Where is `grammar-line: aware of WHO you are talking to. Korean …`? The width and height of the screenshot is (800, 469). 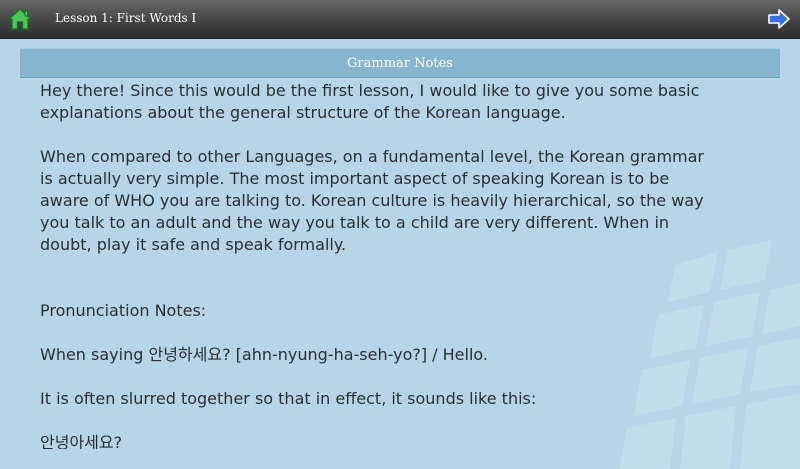
grammar-line: aware of WHO you are talking to. Korean … is located at coordinates (372, 200).